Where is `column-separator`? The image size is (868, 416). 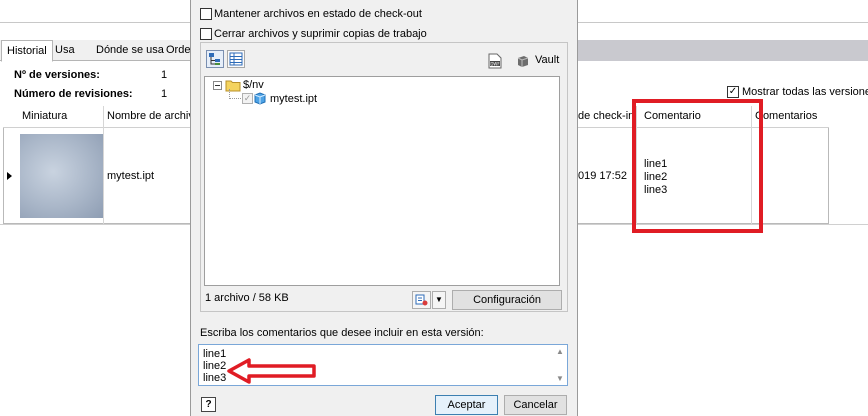 column-separator is located at coordinates (103, 165).